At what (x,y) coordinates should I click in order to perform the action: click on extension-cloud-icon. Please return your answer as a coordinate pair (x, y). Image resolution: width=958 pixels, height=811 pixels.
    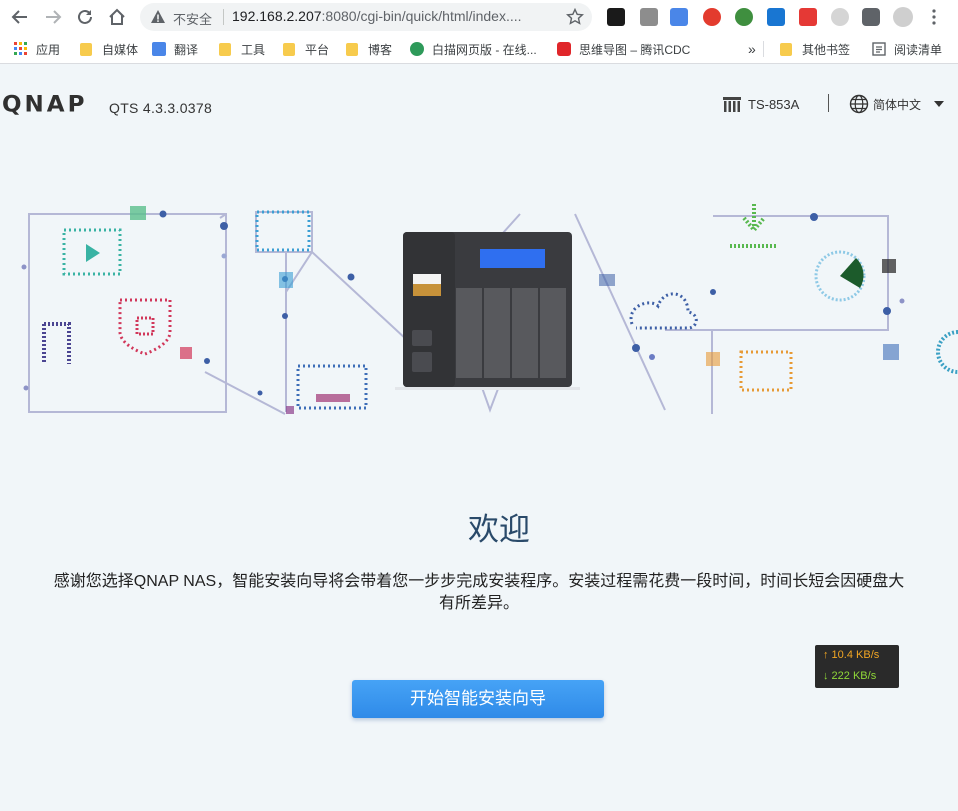
    Looking at the image, I should click on (840, 17).